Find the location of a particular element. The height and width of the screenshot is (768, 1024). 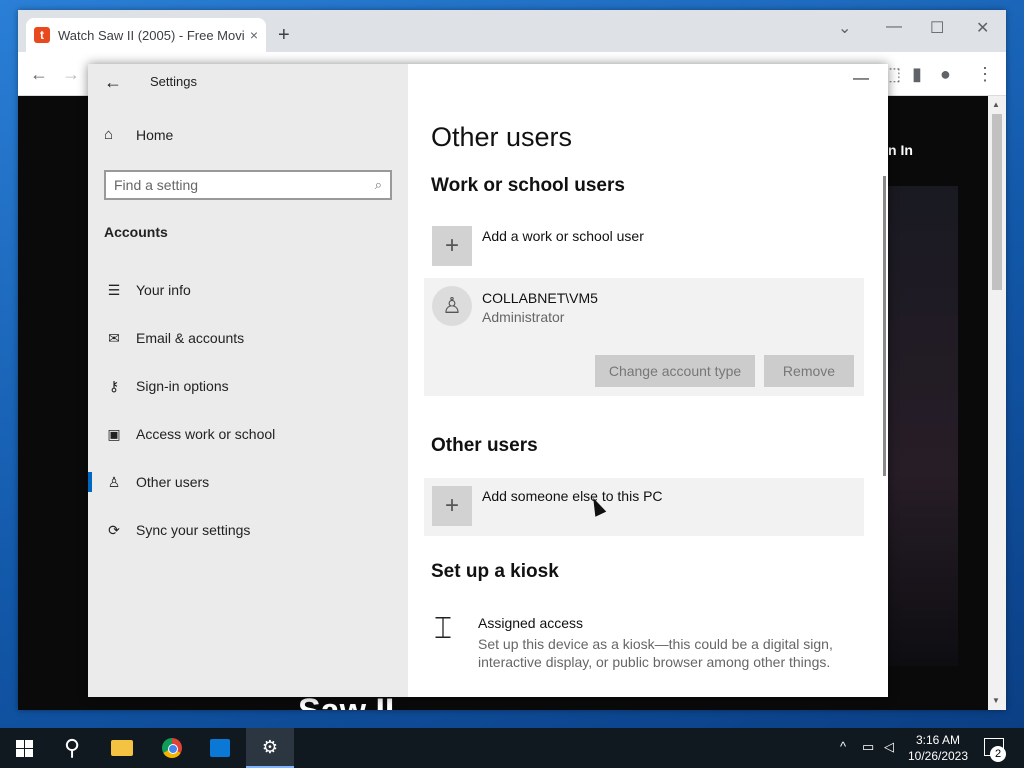

search-icon: ⌕ is located at coordinates (378, 185).